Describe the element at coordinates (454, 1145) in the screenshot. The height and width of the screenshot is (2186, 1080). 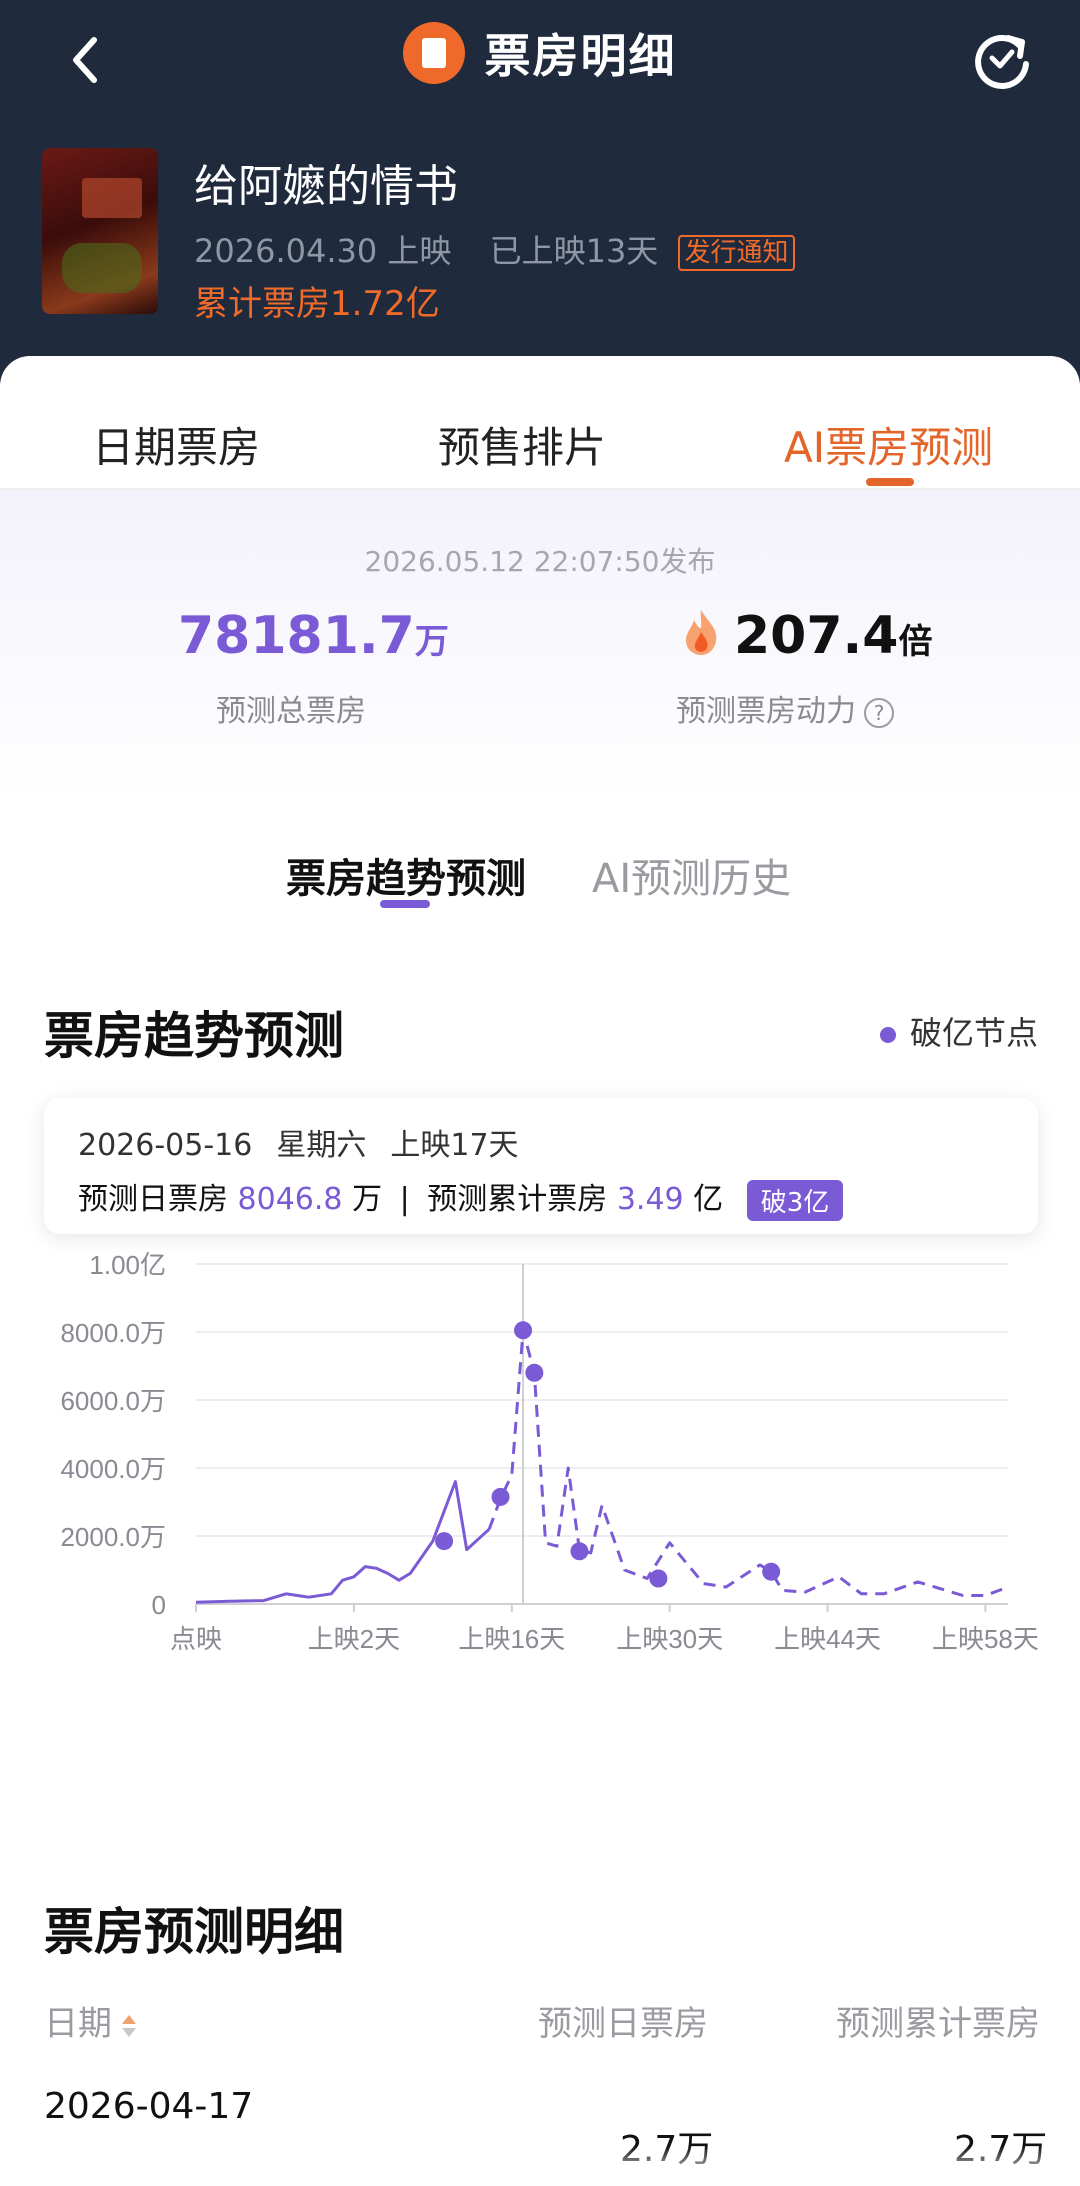
I see `tooltip-day: 上映17天` at that location.